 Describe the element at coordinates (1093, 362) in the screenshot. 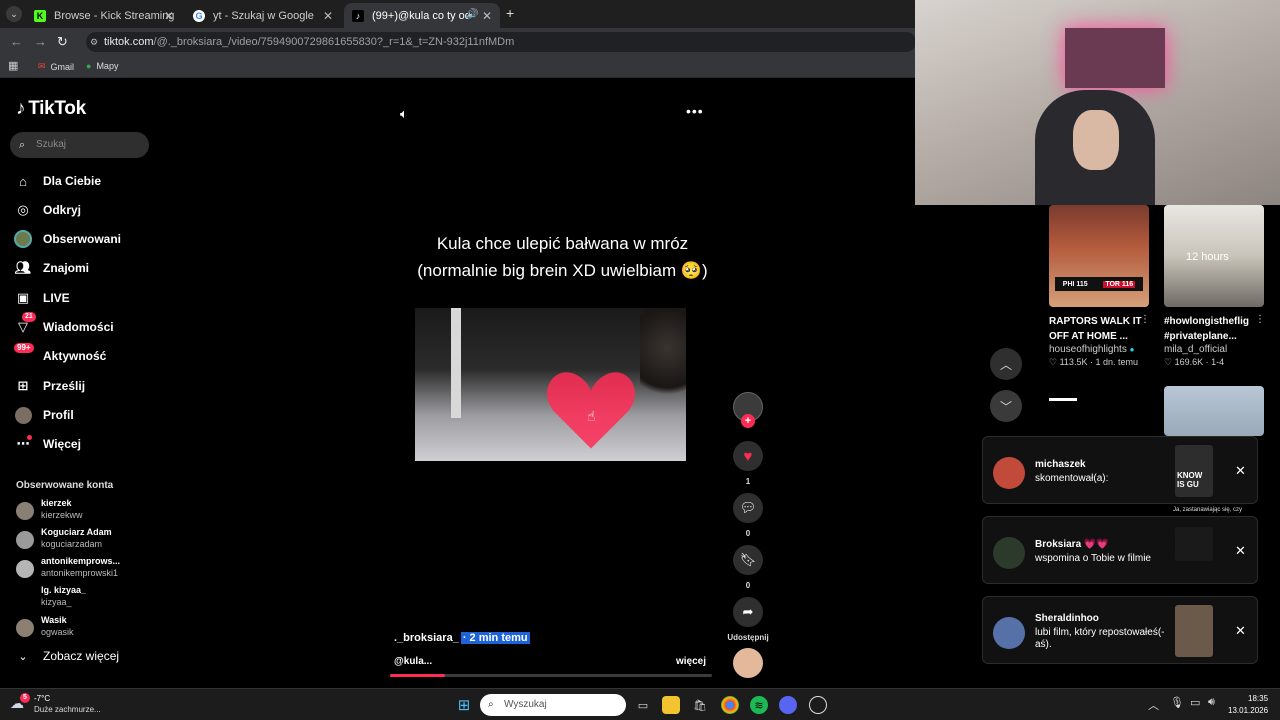

I see `recommendation-stats: ♡ 113.5K · 1 dn. temu` at that location.